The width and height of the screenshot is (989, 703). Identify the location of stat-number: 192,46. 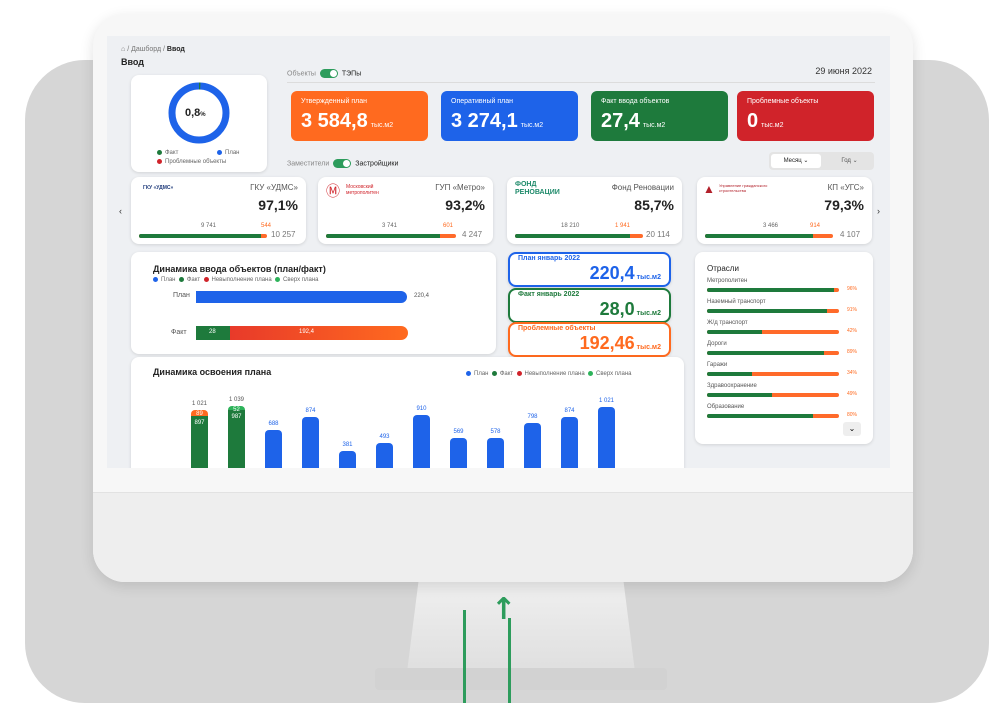
(607, 343).